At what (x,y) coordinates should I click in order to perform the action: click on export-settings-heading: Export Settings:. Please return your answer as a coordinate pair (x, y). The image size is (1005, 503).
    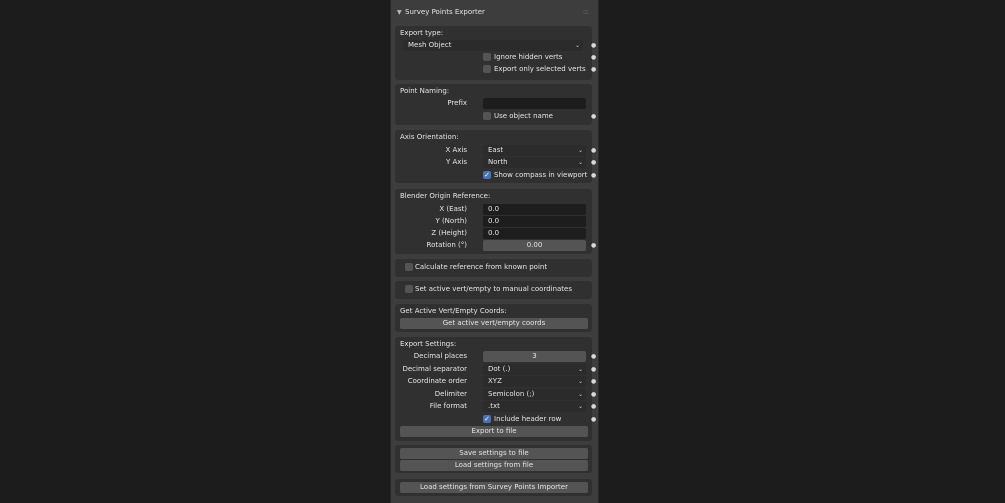
    Looking at the image, I should click on (428, 344).